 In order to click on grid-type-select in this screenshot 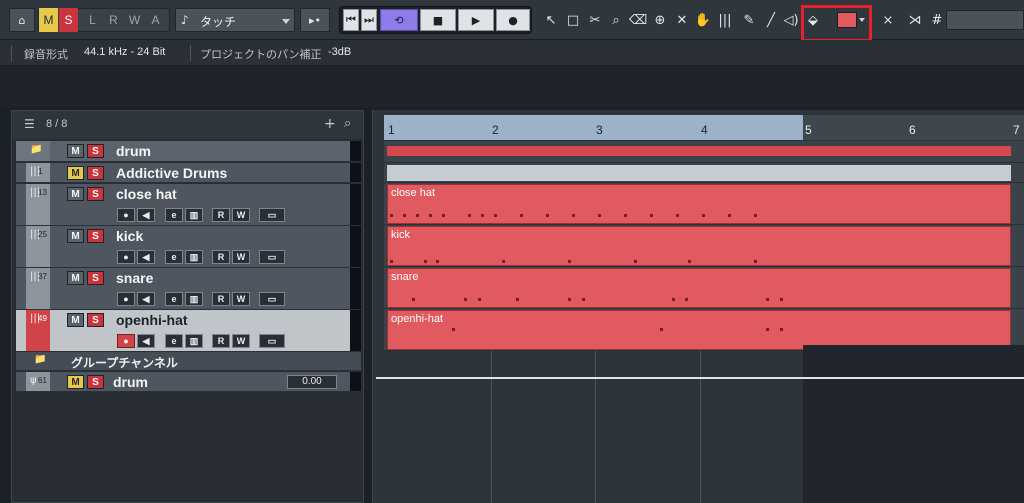, I will do `click(985, 20)`.